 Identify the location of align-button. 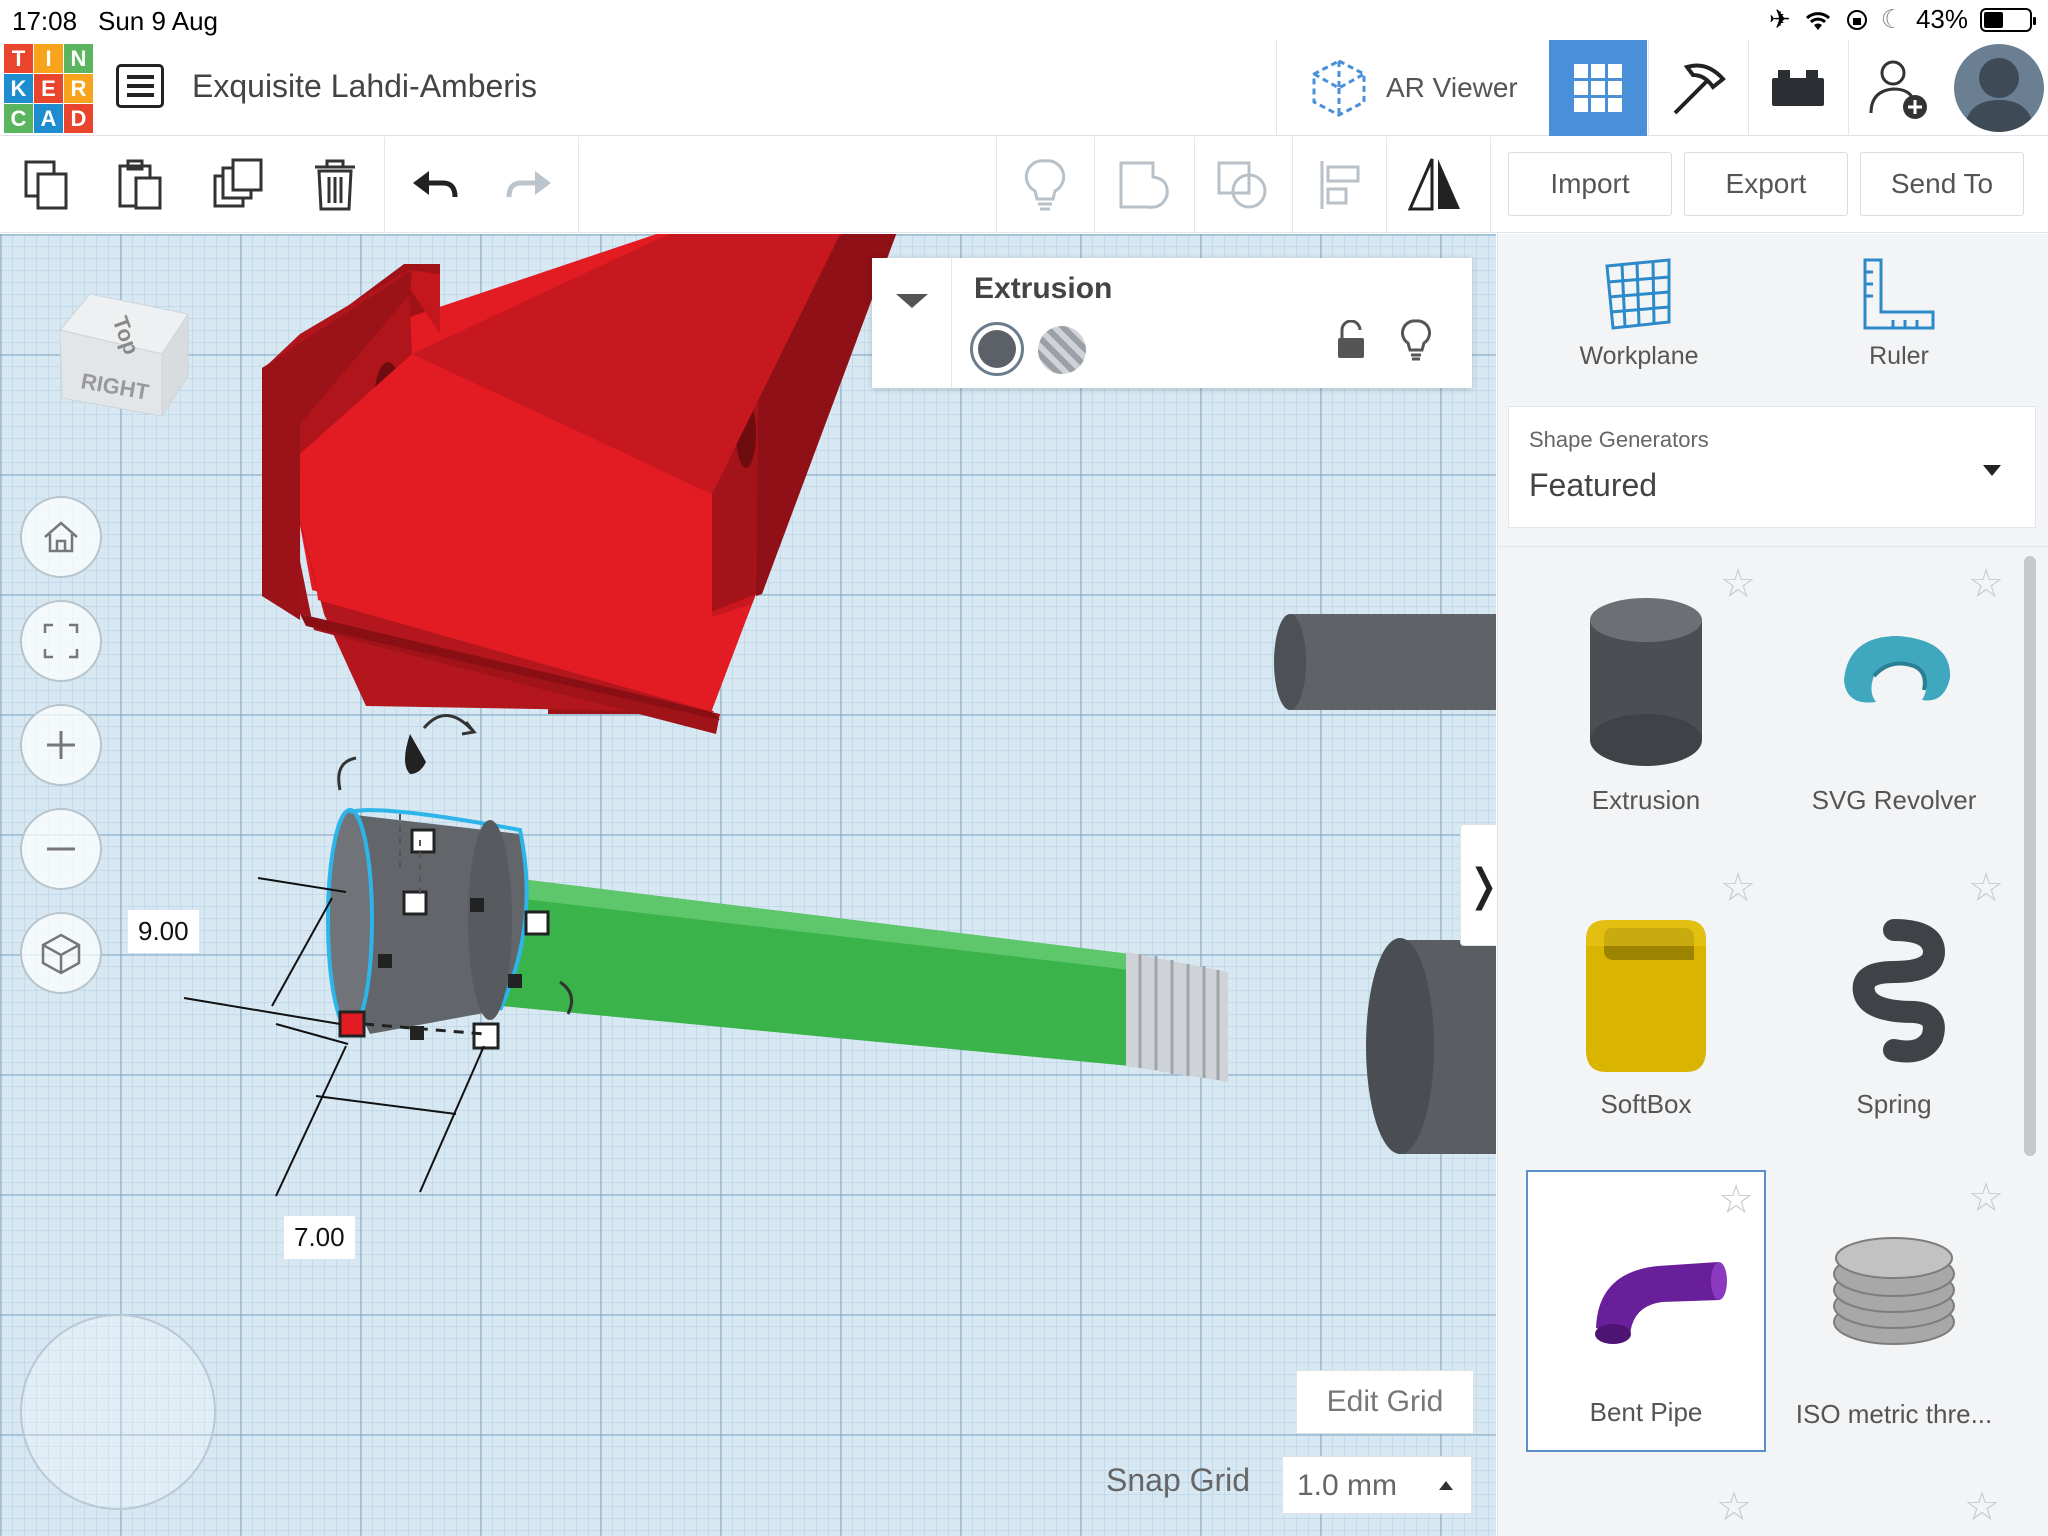
(1341, 185).